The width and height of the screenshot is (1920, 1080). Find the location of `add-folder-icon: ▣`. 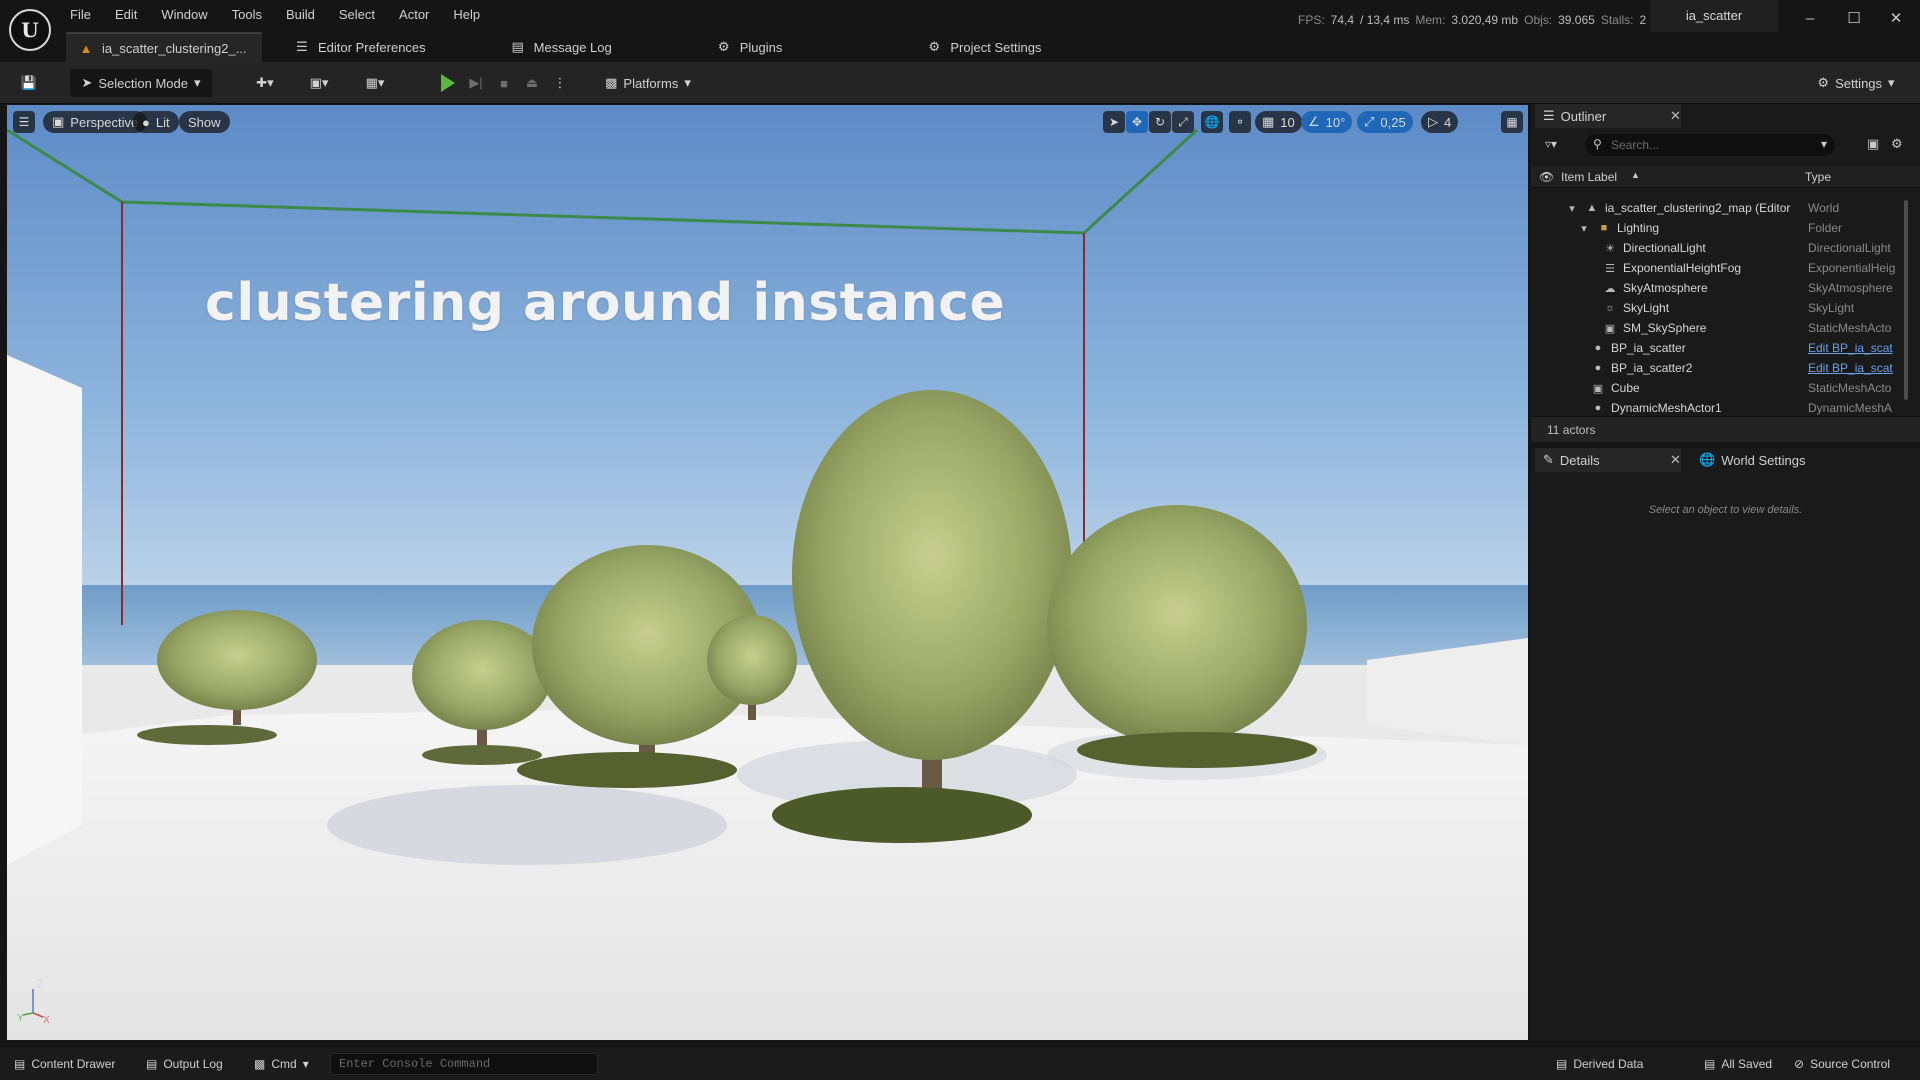

add-folder-icon: ▣ is located at coordinates (1873, 144).